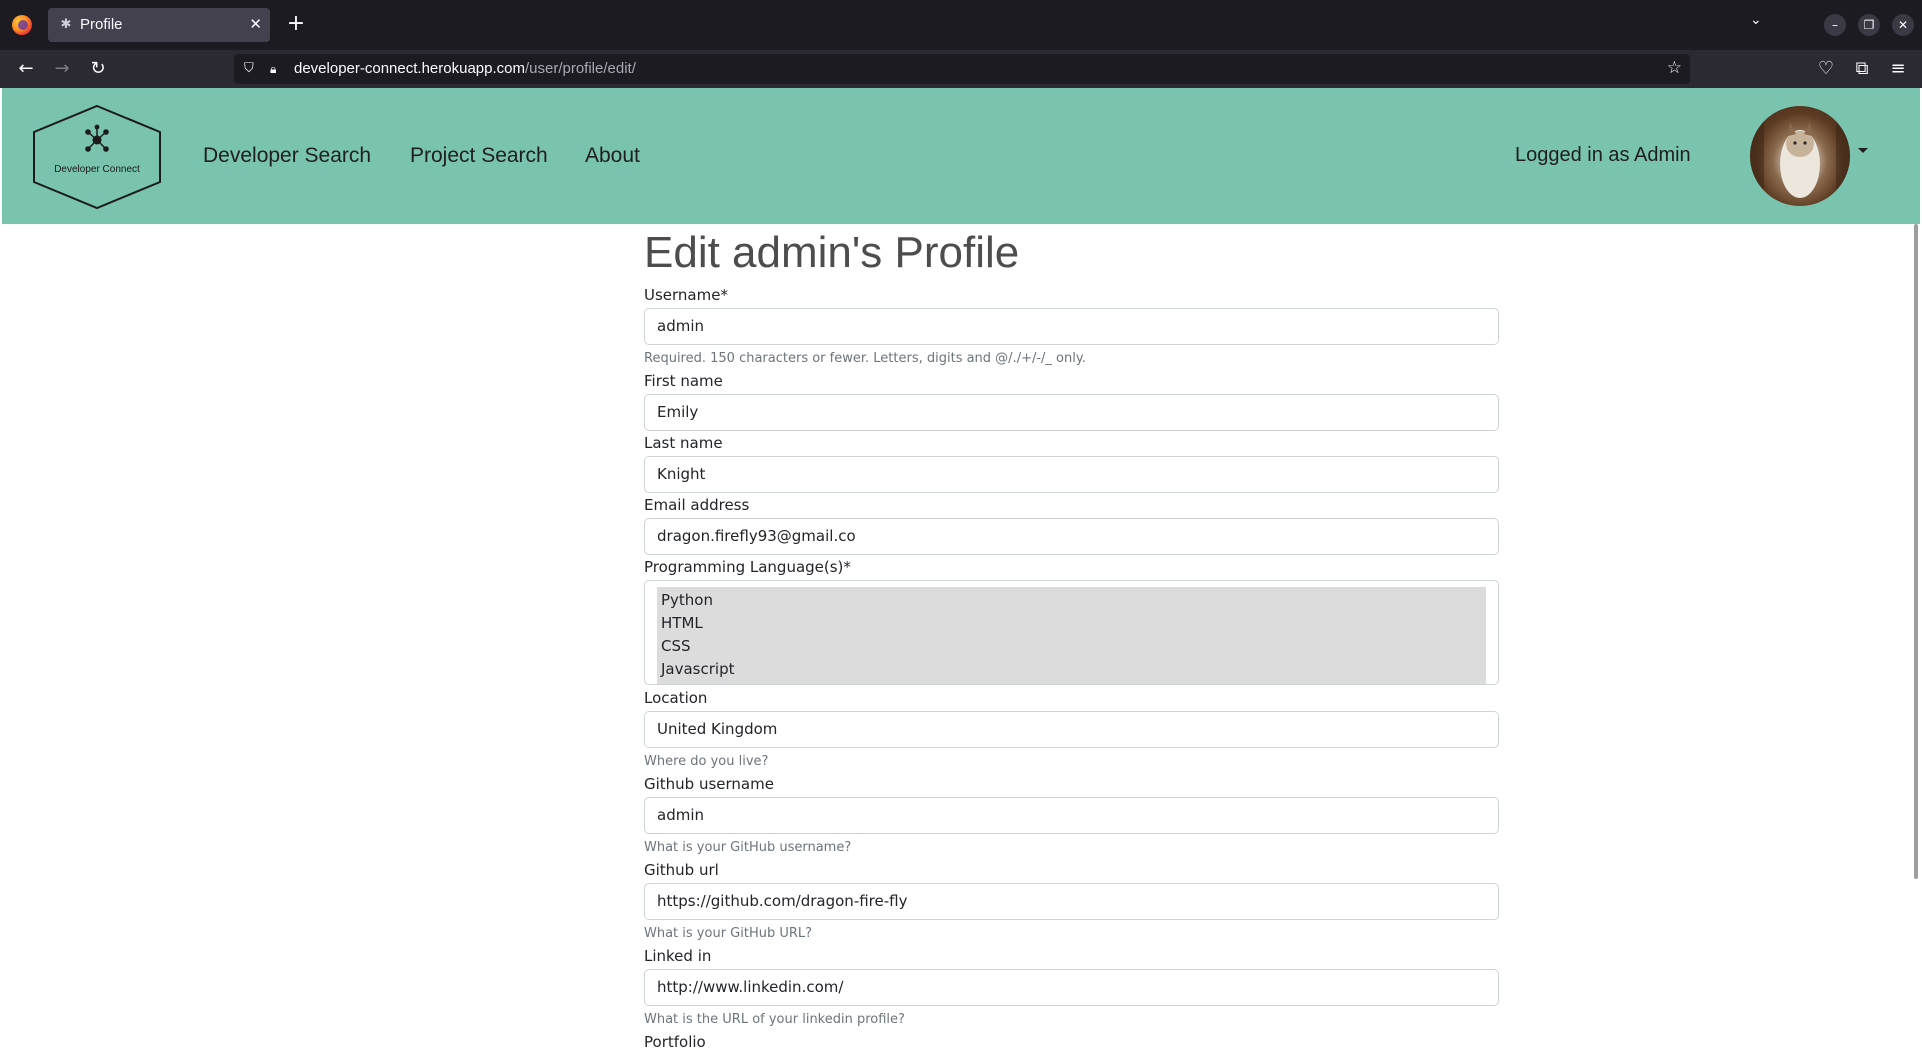  I want to click on nav-about: About, so click(612, 156).